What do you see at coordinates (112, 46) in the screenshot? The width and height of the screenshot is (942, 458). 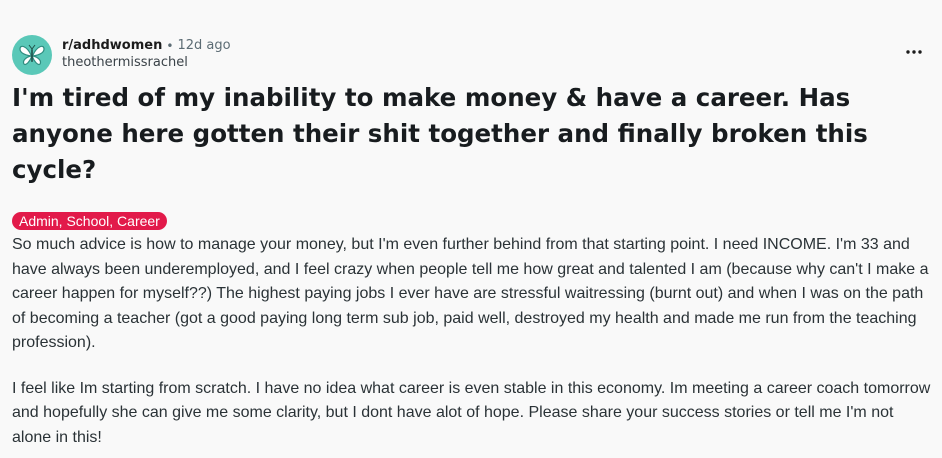 I see `subreddit-link: r/adhdwomen` at bounding box center [112, 46].